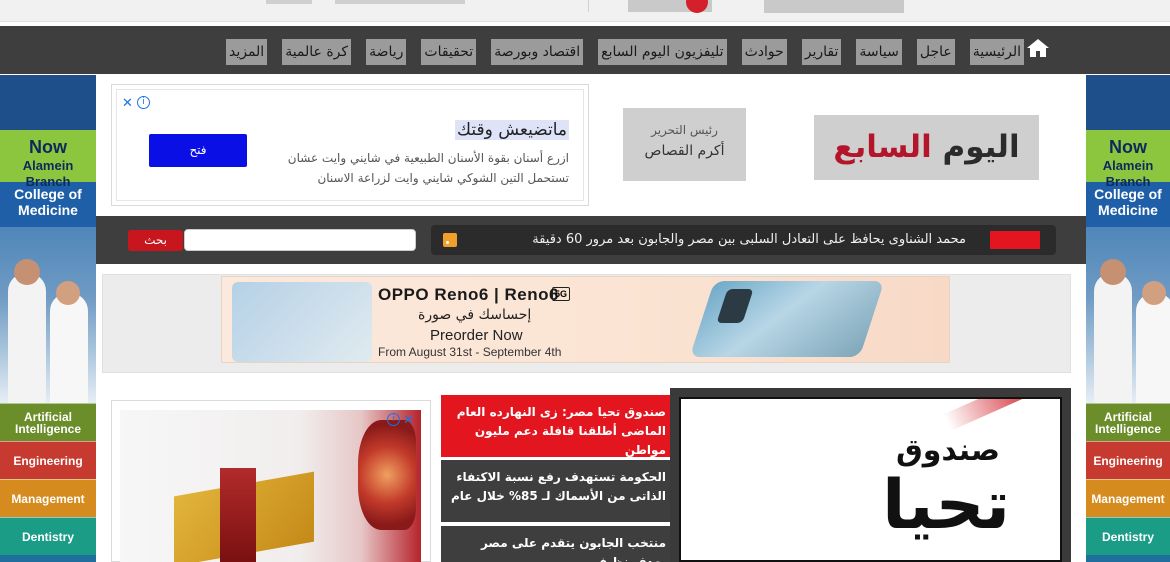  I want to click on ad-dates: From August 31st - September 4th, so click(470, 352).